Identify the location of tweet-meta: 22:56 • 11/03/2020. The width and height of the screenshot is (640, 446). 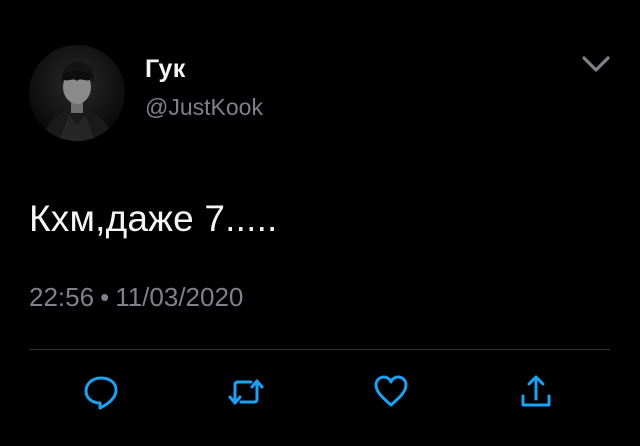
(136, 297).